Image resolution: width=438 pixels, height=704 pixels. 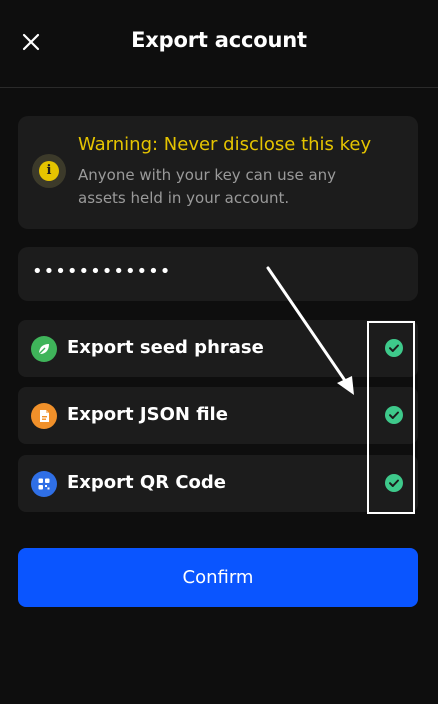 What do you see at coordinates (218, 577) in the screenshot?
I see `confirm-button: Confirm` at bounding box center [218, 577].